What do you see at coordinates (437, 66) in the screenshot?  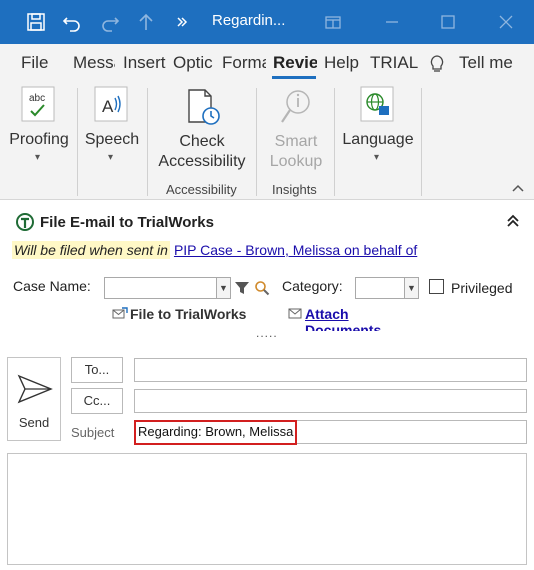 I see `lightbulb-icon` at bounding box center [437, 66].